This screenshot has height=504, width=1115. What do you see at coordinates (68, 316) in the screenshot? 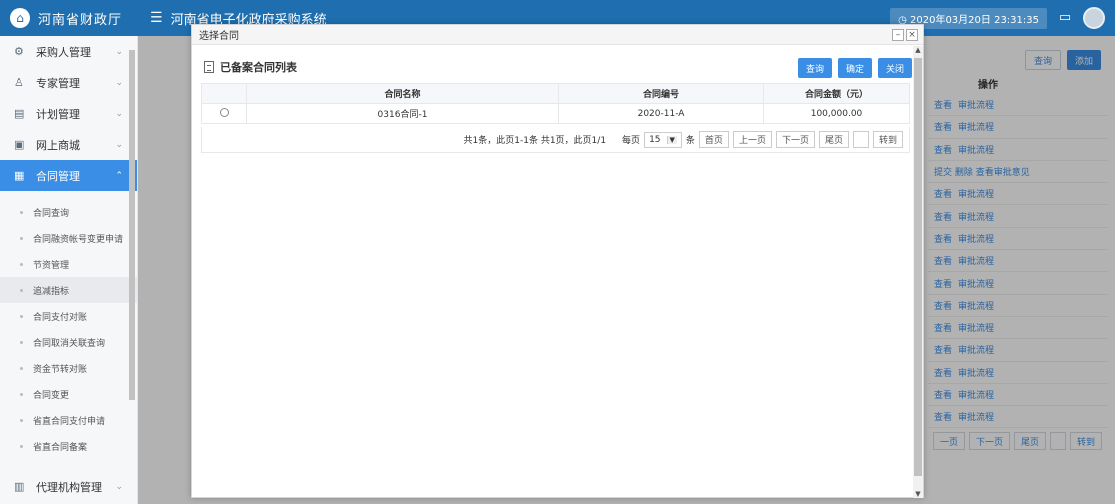
I see `sidebar-subitem: 合同支付对账` at bounding box center [68, 316].